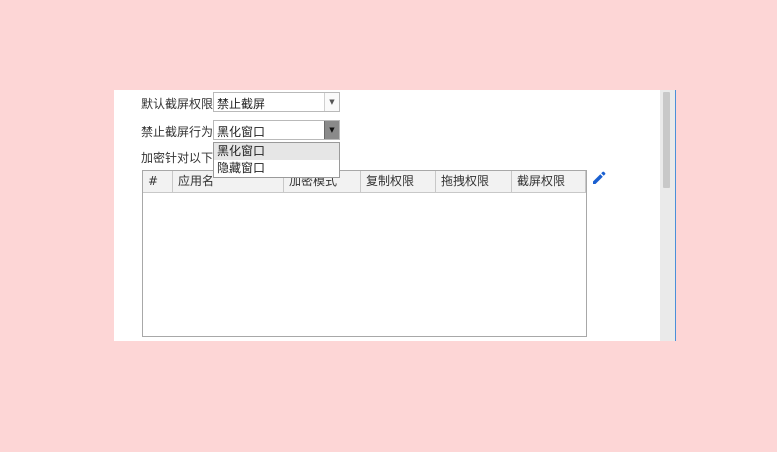 The width and height of the screenshot is (777, 452). Describe the element at coordinates (241, 132) in the screenshot. I see `block-behavior-value: 黑化窗口` at that location.